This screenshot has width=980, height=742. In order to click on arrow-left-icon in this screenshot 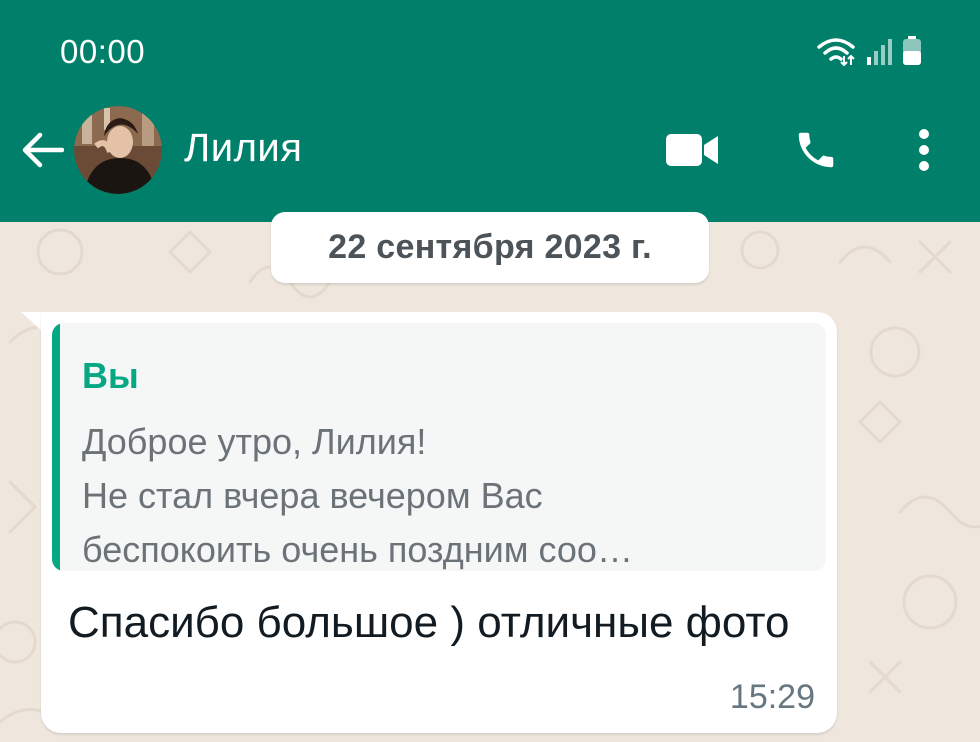, I will do `click(42, 152)`.